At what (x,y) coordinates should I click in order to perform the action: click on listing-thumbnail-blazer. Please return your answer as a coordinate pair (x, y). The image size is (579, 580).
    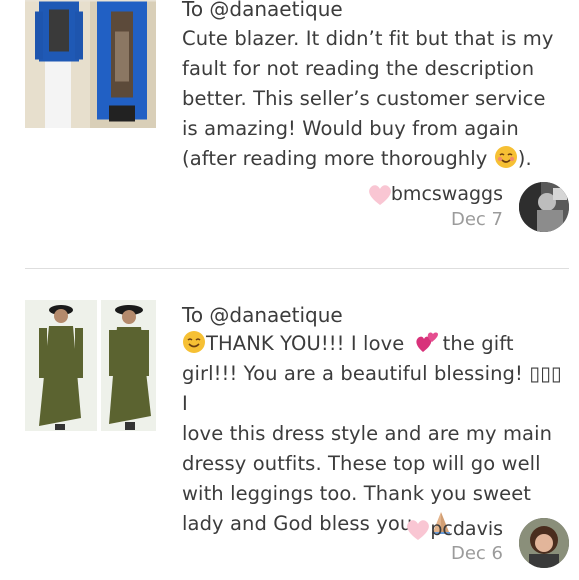
    Looking at the image, I should click on (90, 64).